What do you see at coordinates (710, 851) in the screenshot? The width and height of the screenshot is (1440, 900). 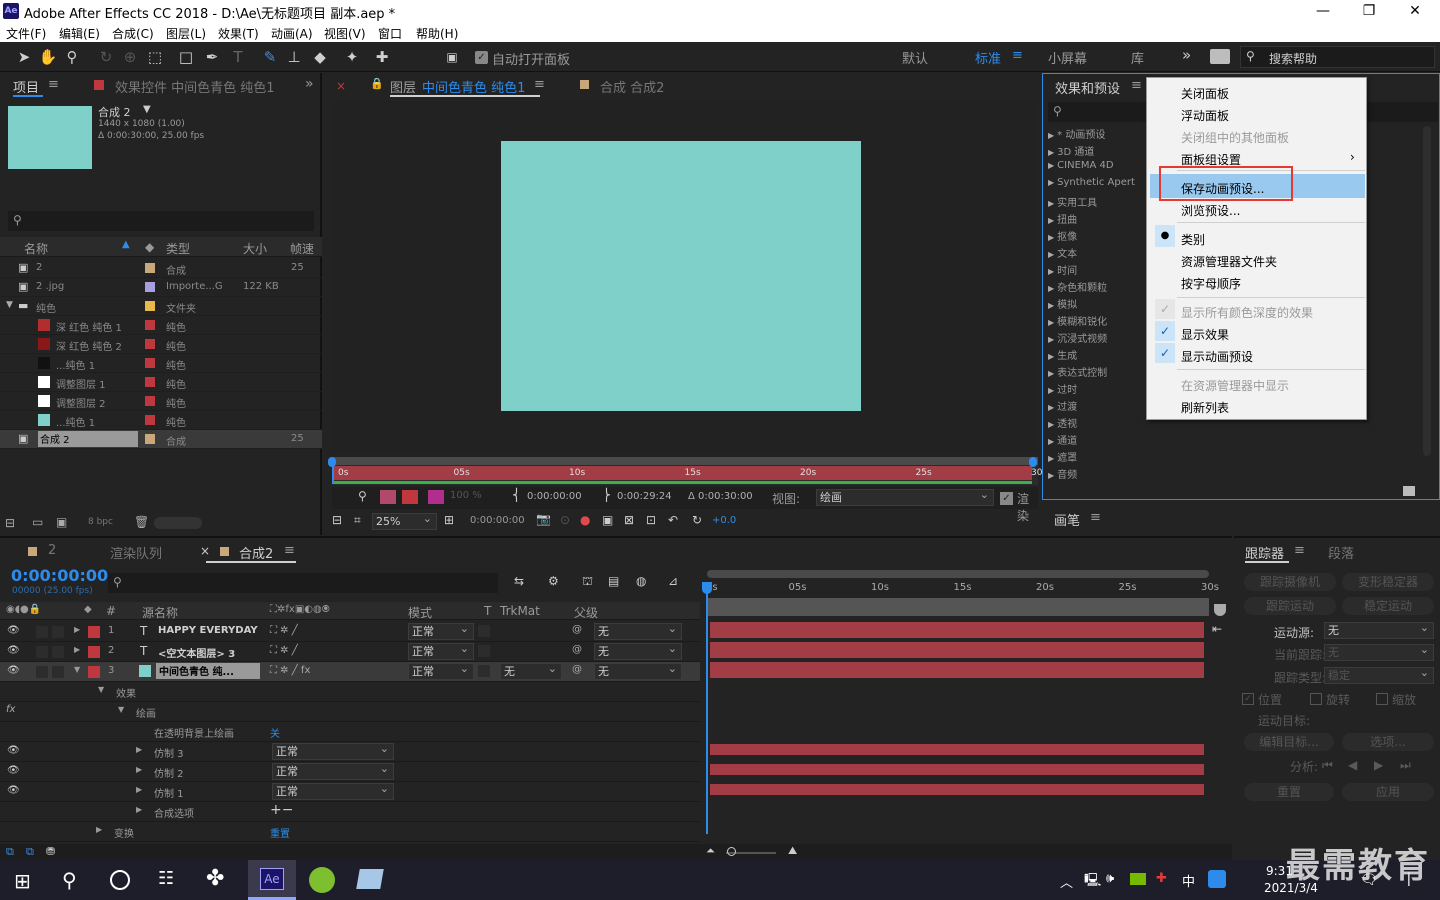 I see `zoom-out-icon: ⏶` at bounding box center [710, 851].